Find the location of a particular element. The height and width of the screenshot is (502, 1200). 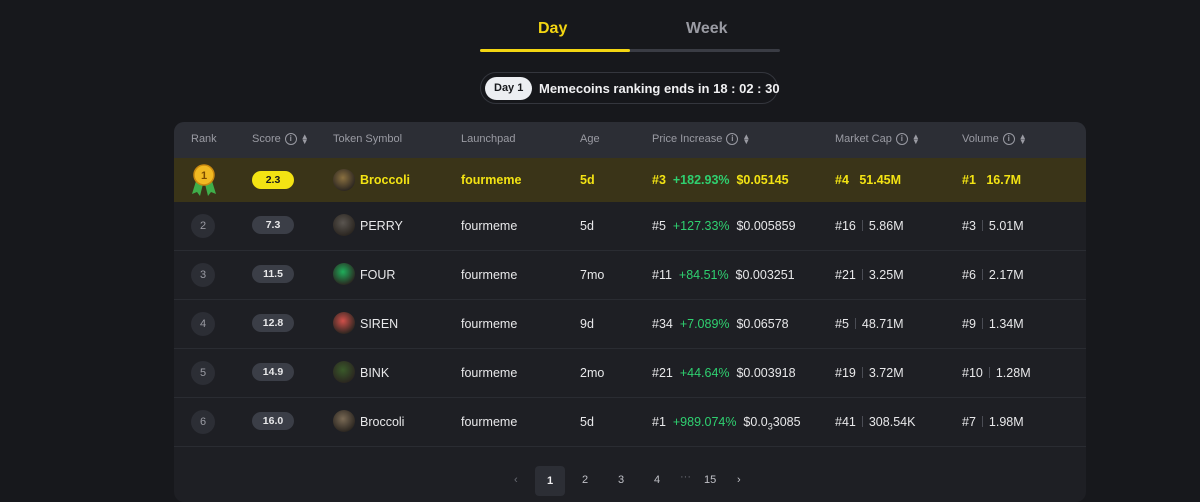

day-chip: Day 1 is located at coordinates (509, 88).